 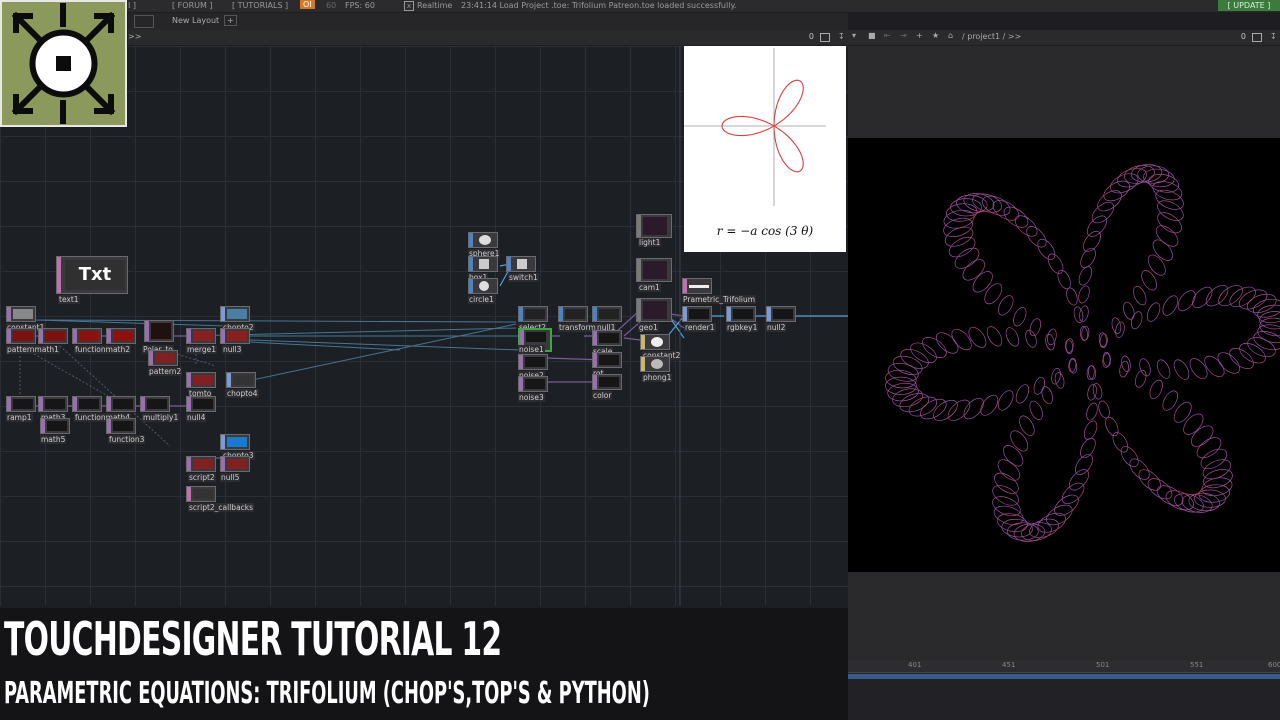 I want to click on transform-node, so click(x=573, y=314).